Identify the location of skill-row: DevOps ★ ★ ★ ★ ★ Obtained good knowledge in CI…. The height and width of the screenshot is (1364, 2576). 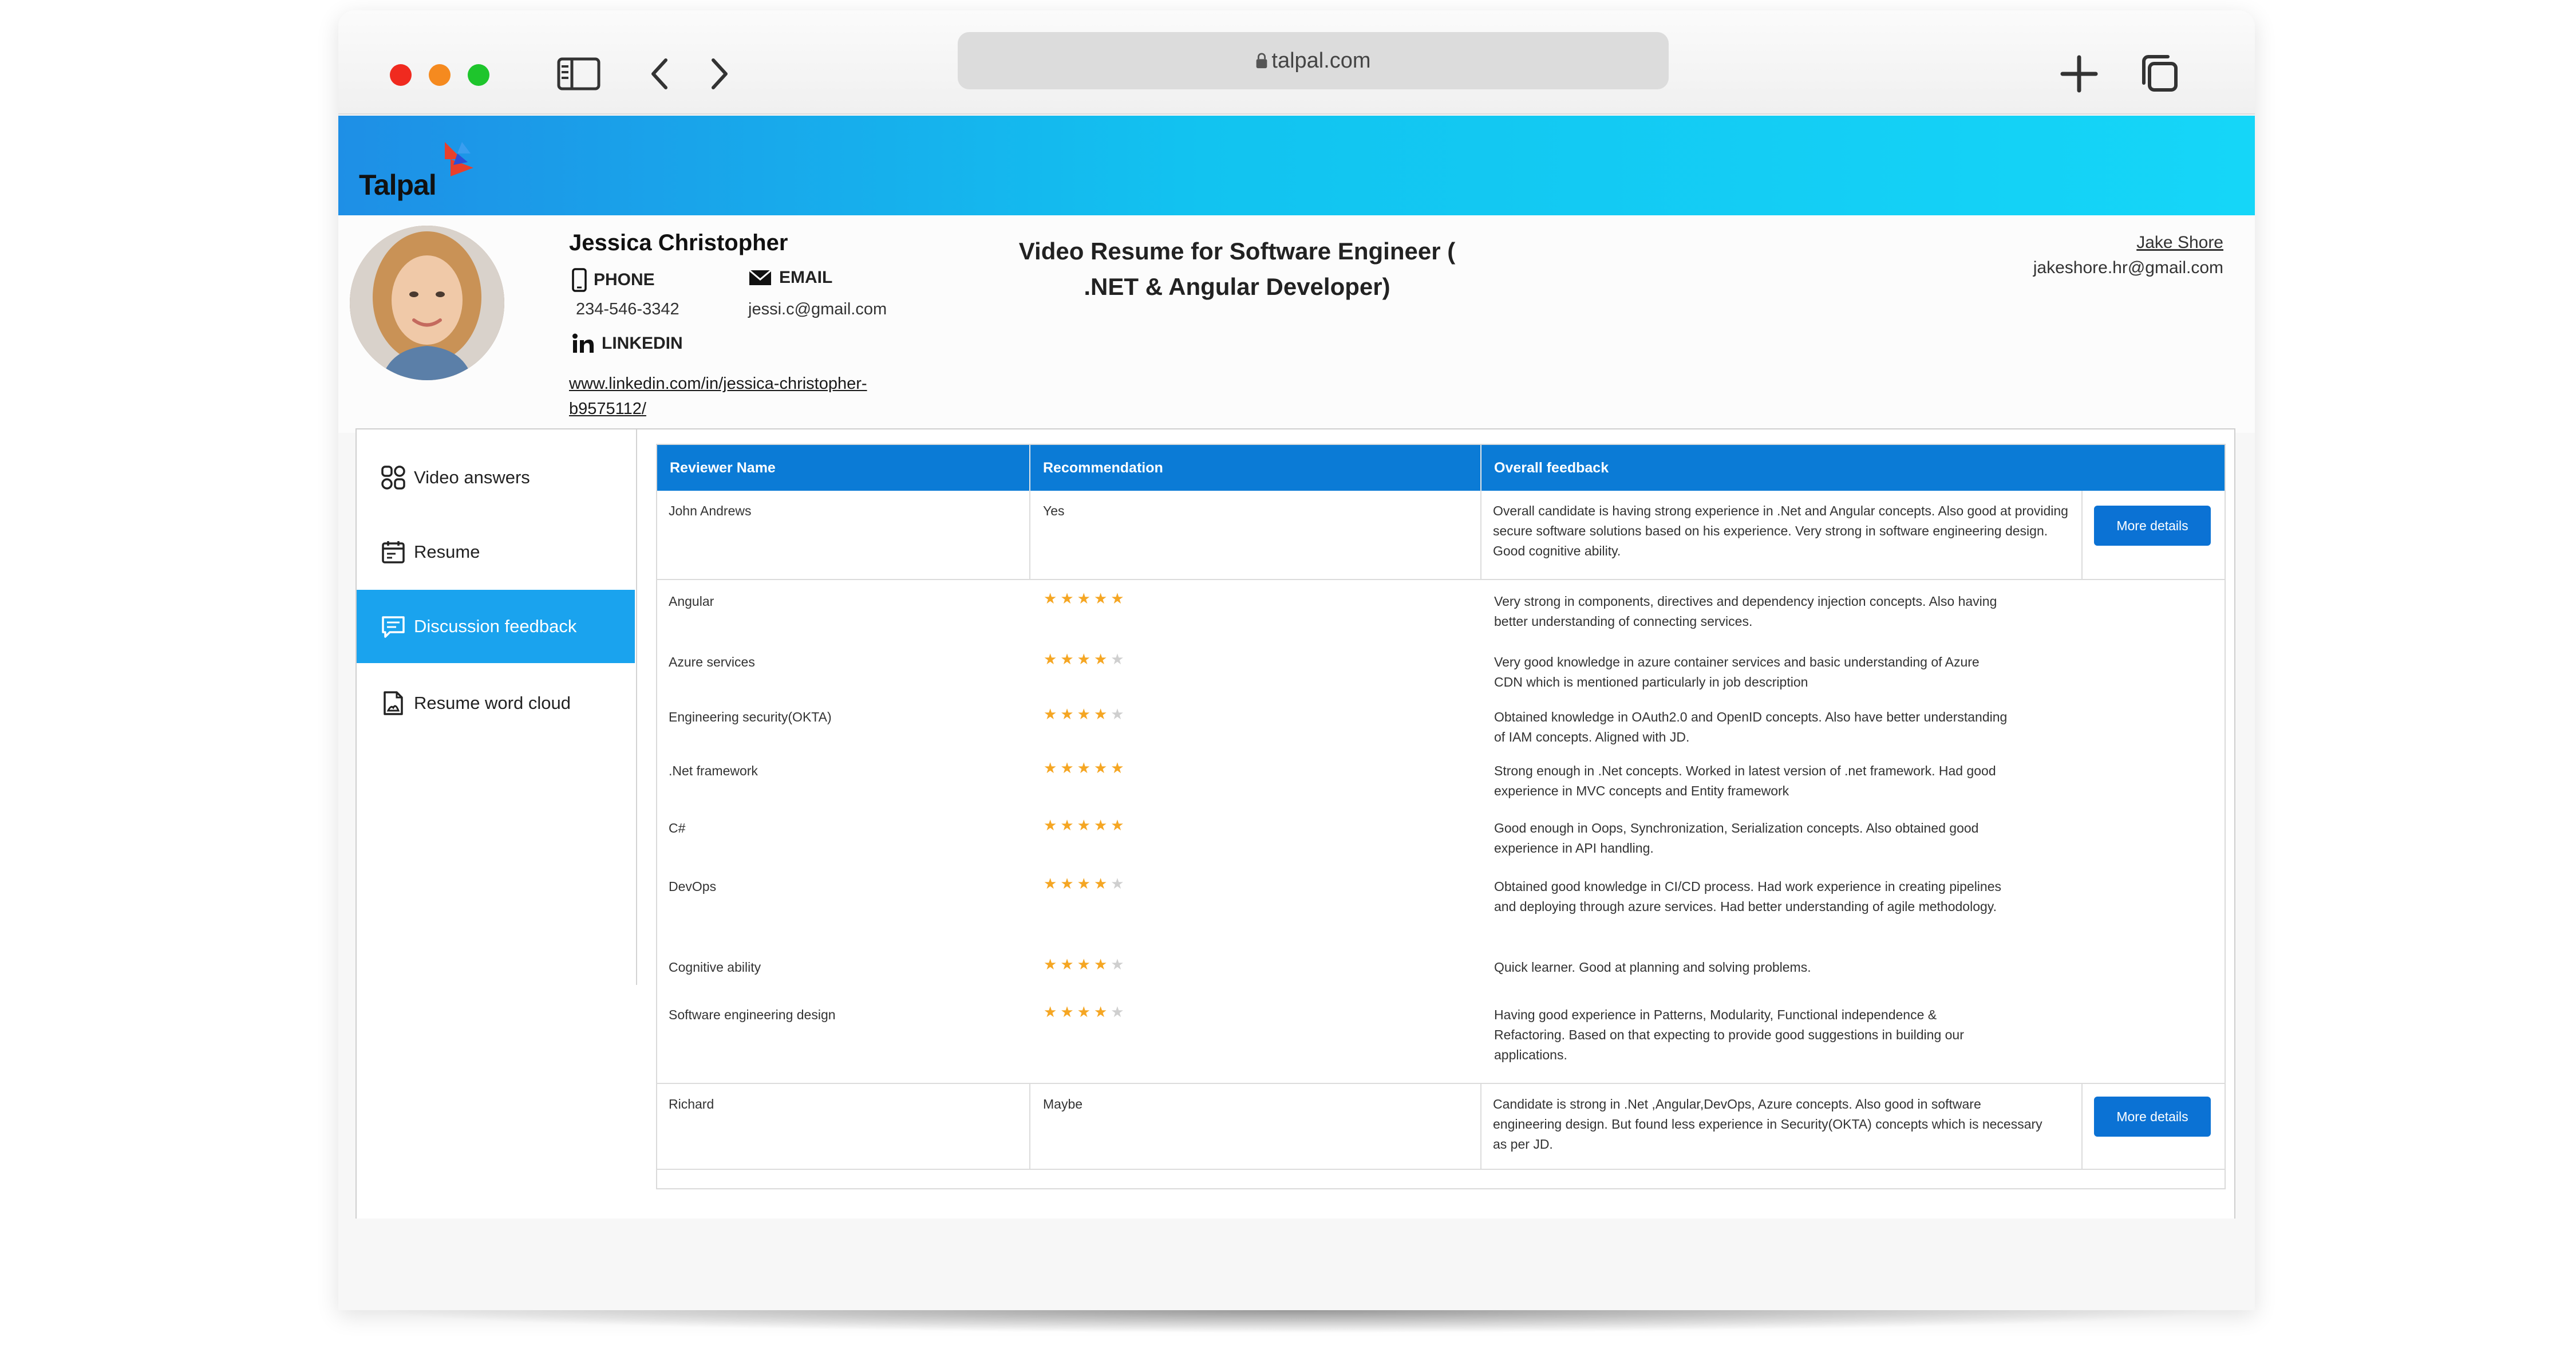
(1441, 902).